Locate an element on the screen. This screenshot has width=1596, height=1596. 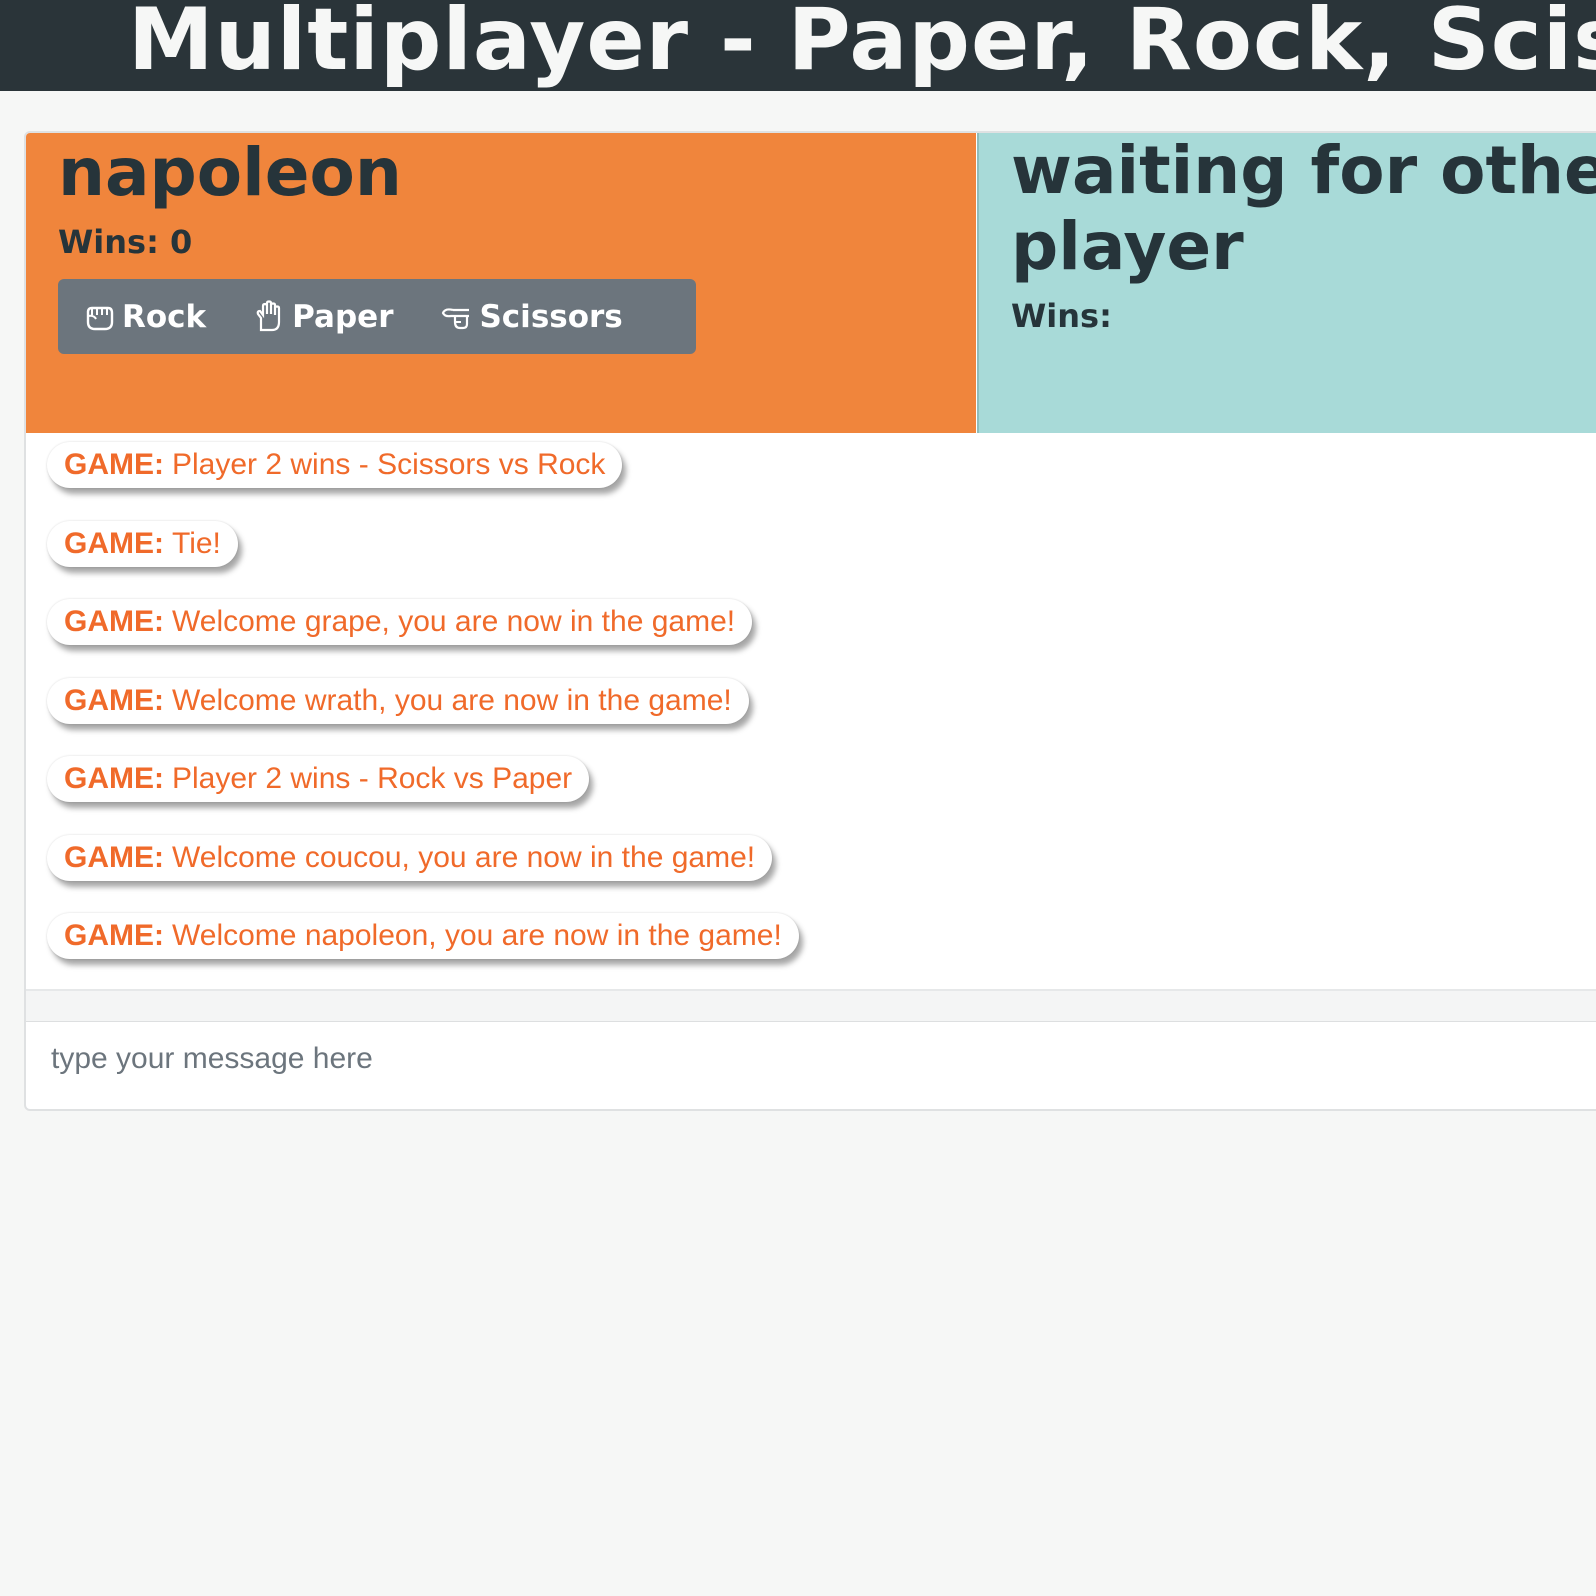
paper-button: Paper is located at coordinates (321, 316).